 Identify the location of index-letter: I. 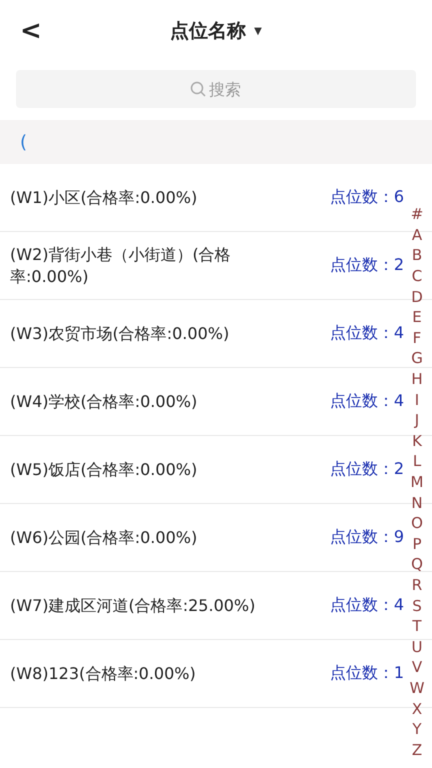
(417, 399).